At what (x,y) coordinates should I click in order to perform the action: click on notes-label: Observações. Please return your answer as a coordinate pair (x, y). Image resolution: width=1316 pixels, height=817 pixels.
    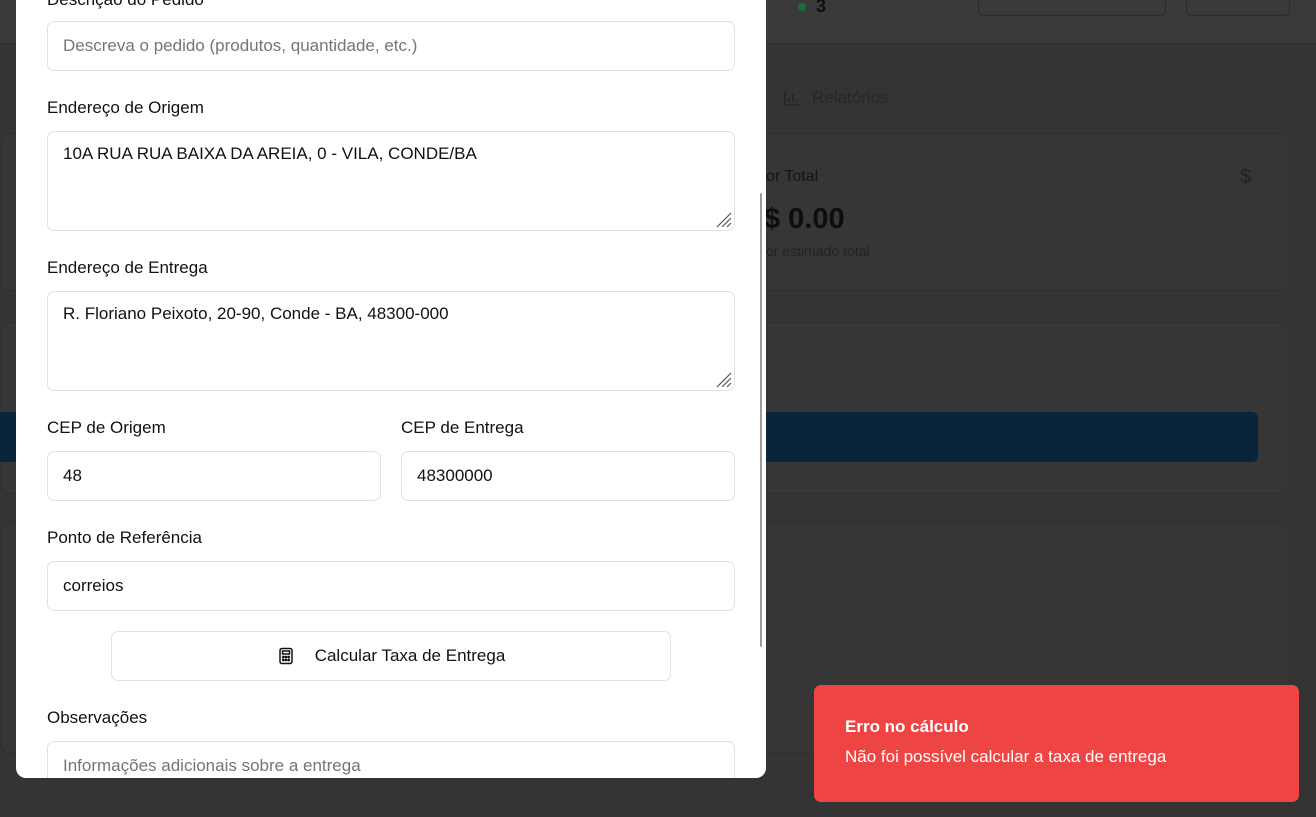
    Looking at the image, I should click on (97, 717).